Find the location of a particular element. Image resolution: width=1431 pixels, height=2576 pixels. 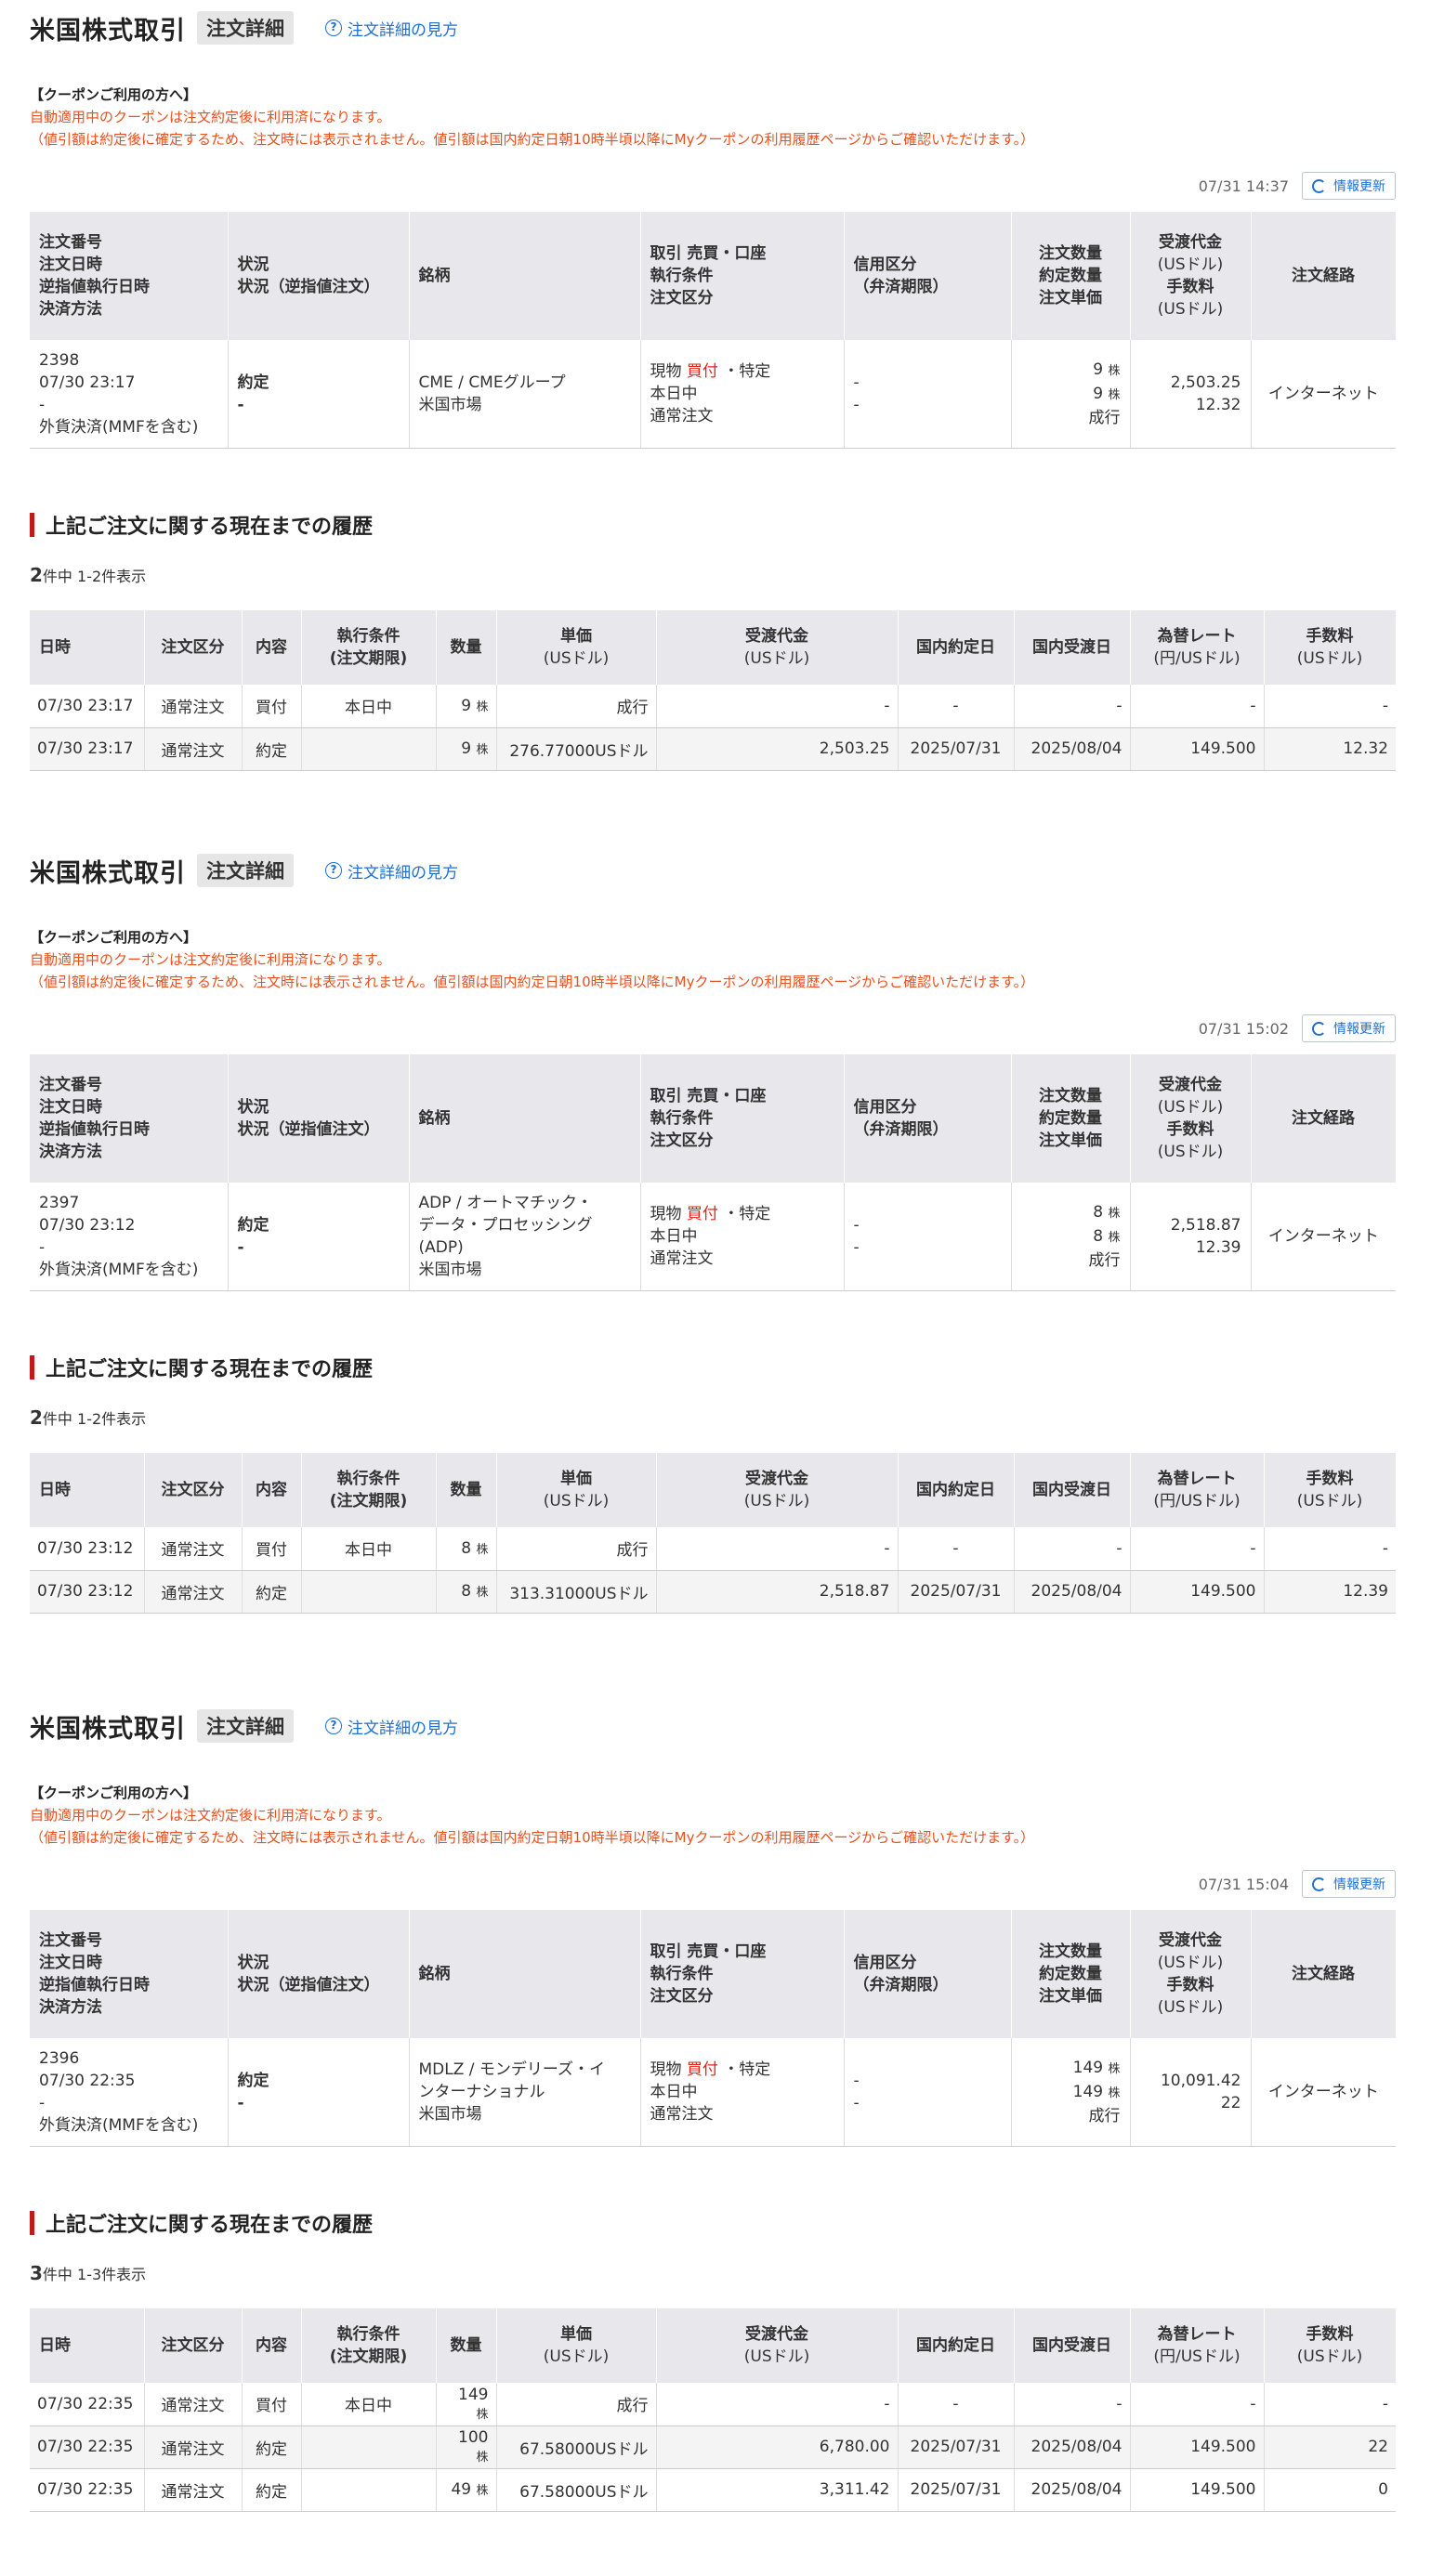

hist-rate: - is located at coordinates (1197, 1549).